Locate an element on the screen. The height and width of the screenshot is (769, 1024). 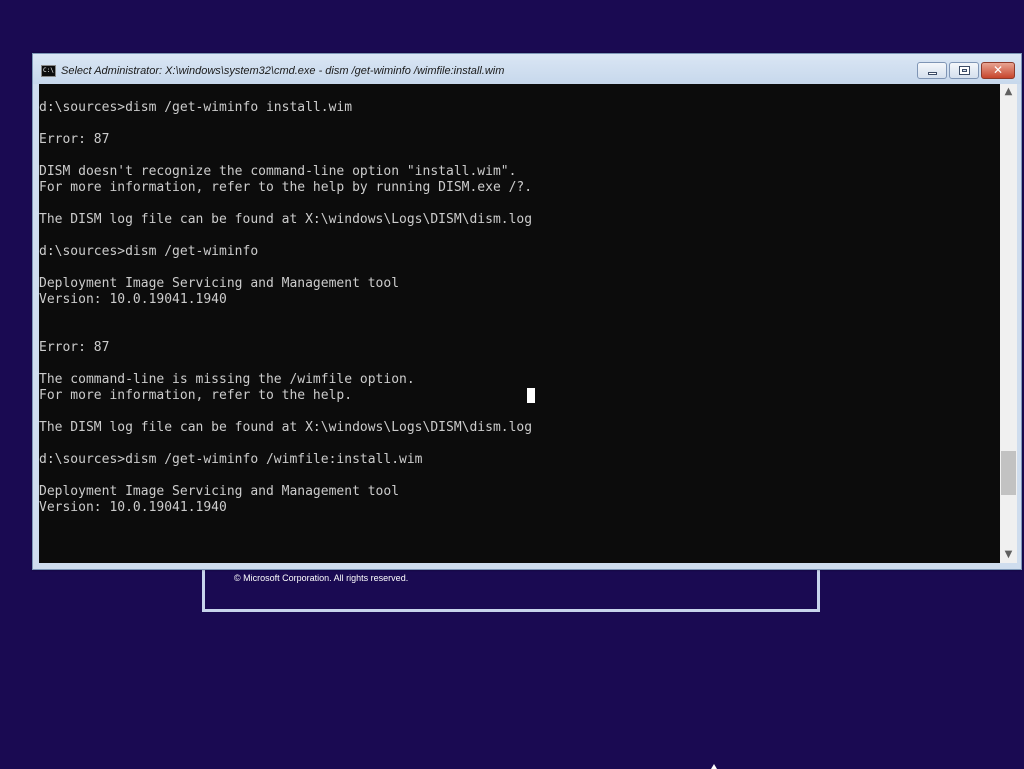
close-icon: ✕ is located at coordinates (998, 70).